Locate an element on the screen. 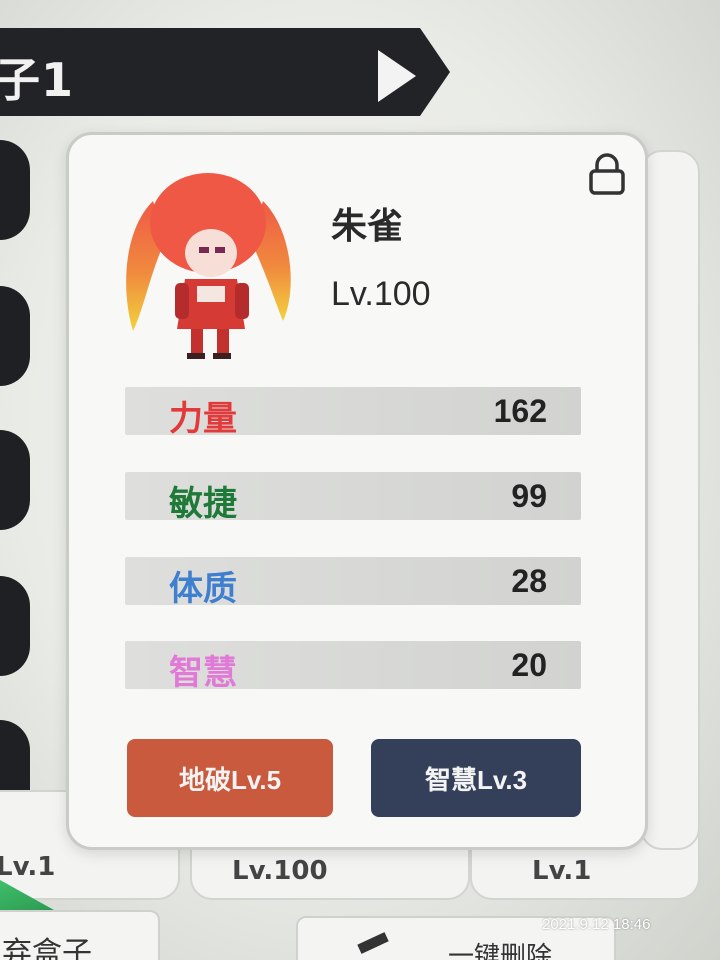 Image resolution: width=720 pixels, height=960 pixels. stat-label: 智慧 is located at coordinates (203, 673).